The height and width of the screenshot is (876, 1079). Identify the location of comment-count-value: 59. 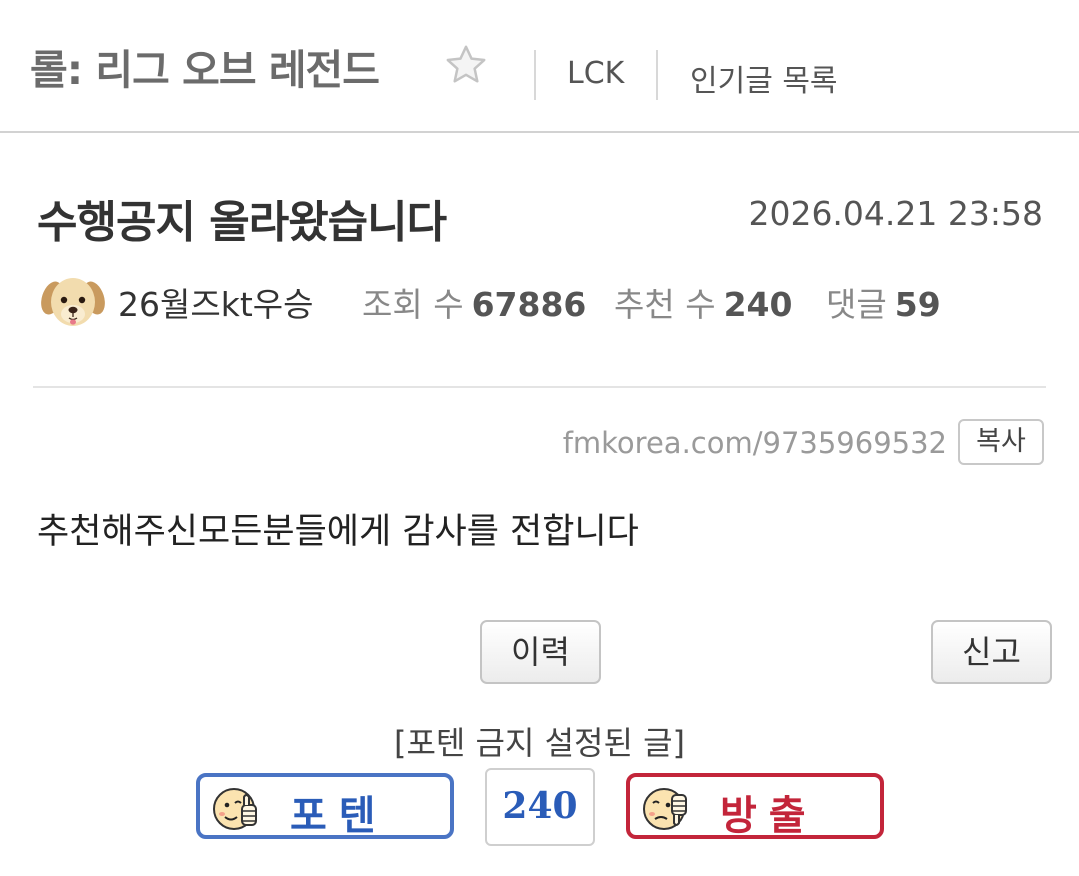
(917, 304).